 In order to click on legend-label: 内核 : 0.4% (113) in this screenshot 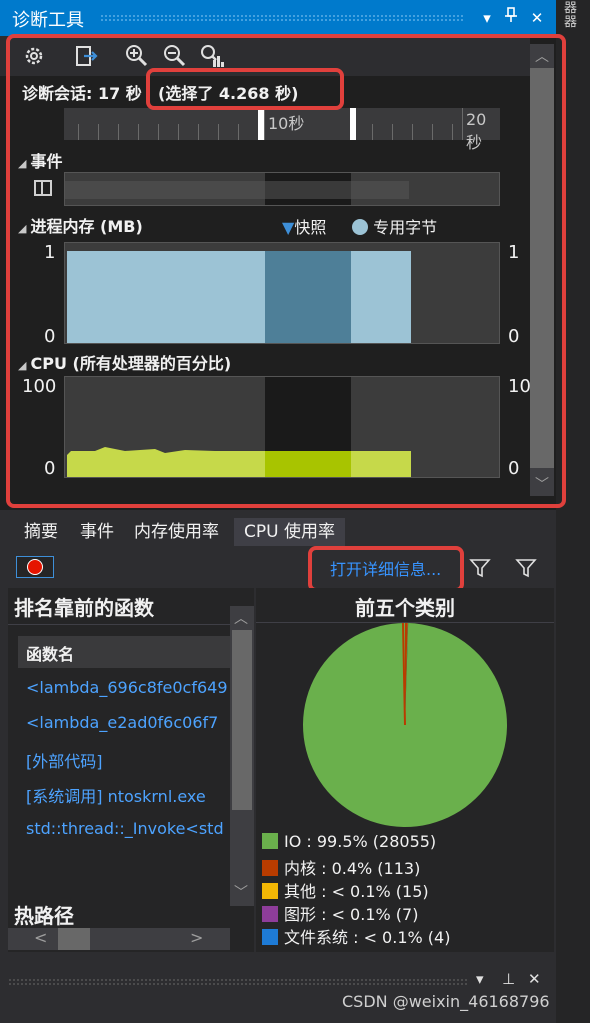, I will do `click(352, 868)`.